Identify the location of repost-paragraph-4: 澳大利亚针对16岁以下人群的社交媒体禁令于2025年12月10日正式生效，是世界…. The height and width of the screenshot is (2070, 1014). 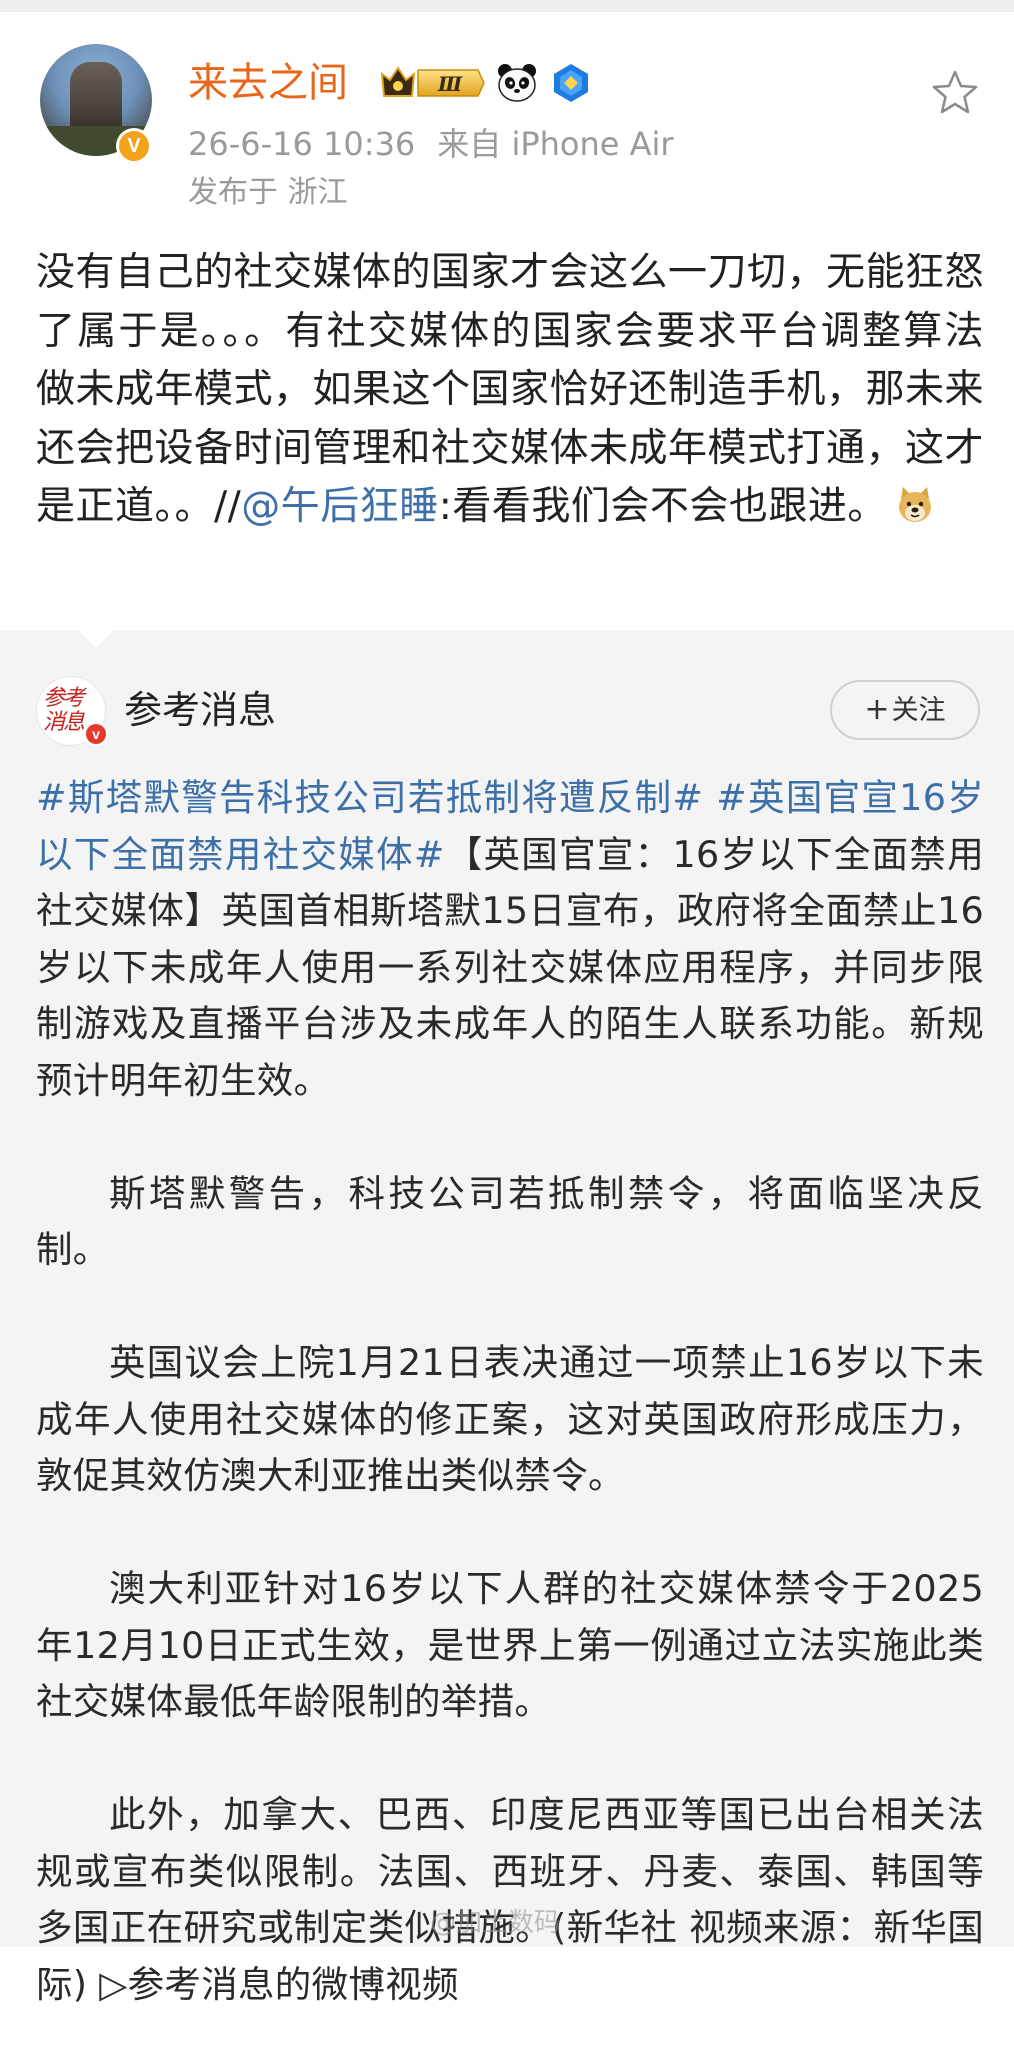
(510, 1645).